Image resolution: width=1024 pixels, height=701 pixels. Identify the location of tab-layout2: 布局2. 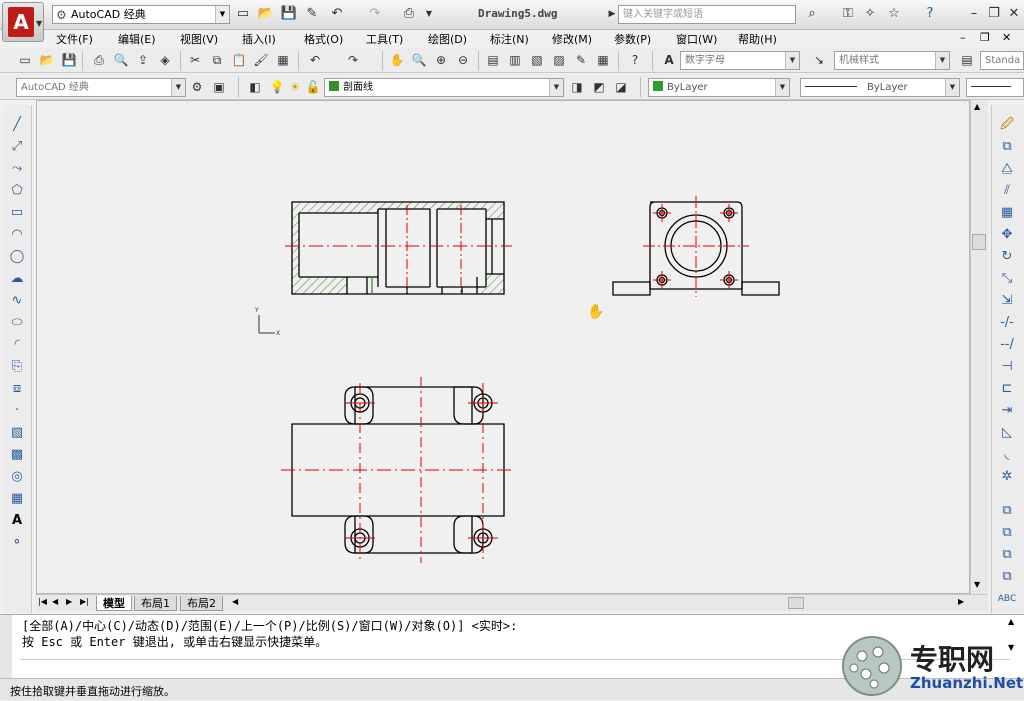
(201, 603).